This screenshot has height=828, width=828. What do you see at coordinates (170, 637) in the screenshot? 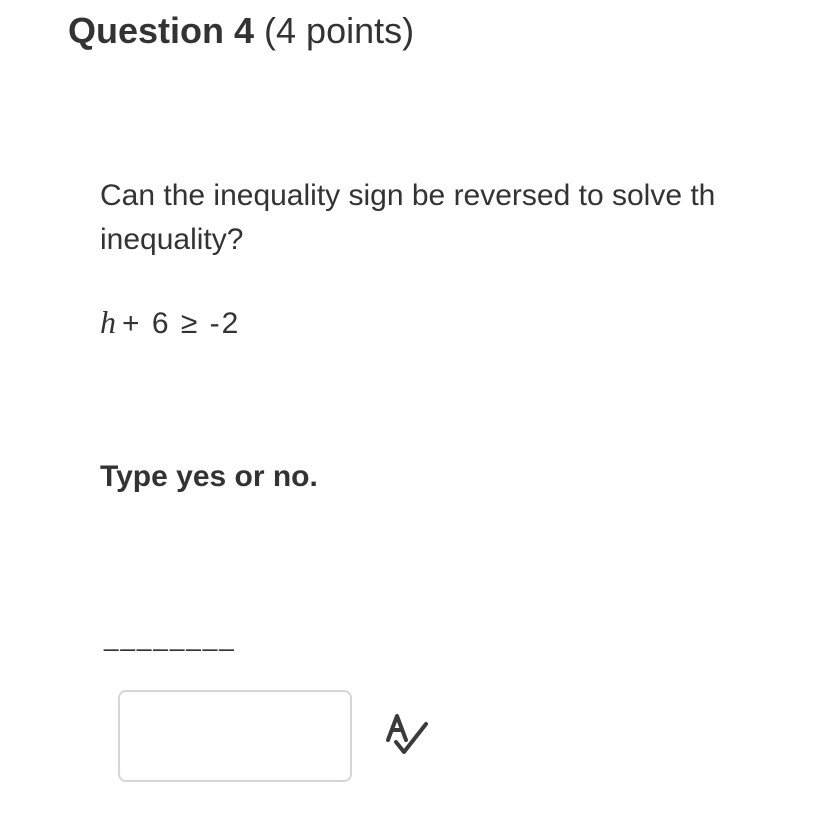
I see `answer-blank: ________` at bounding box center [170, 637].